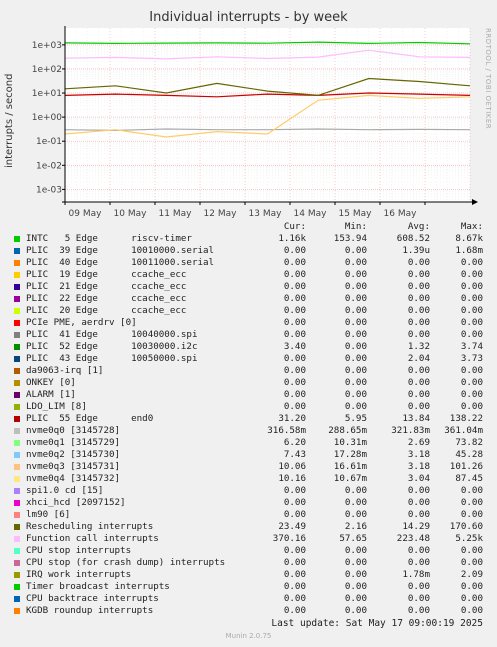 The image size is (497, 647). Describe the element at coordinates (292, 466) in the screenshot. I see `legend-cur: 10.06` at that location.